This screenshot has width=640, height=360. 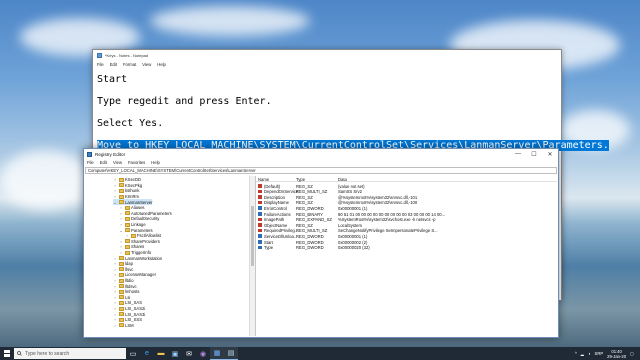 I want to click on tree-item-label: Linkage, so click(x=138, y=225).